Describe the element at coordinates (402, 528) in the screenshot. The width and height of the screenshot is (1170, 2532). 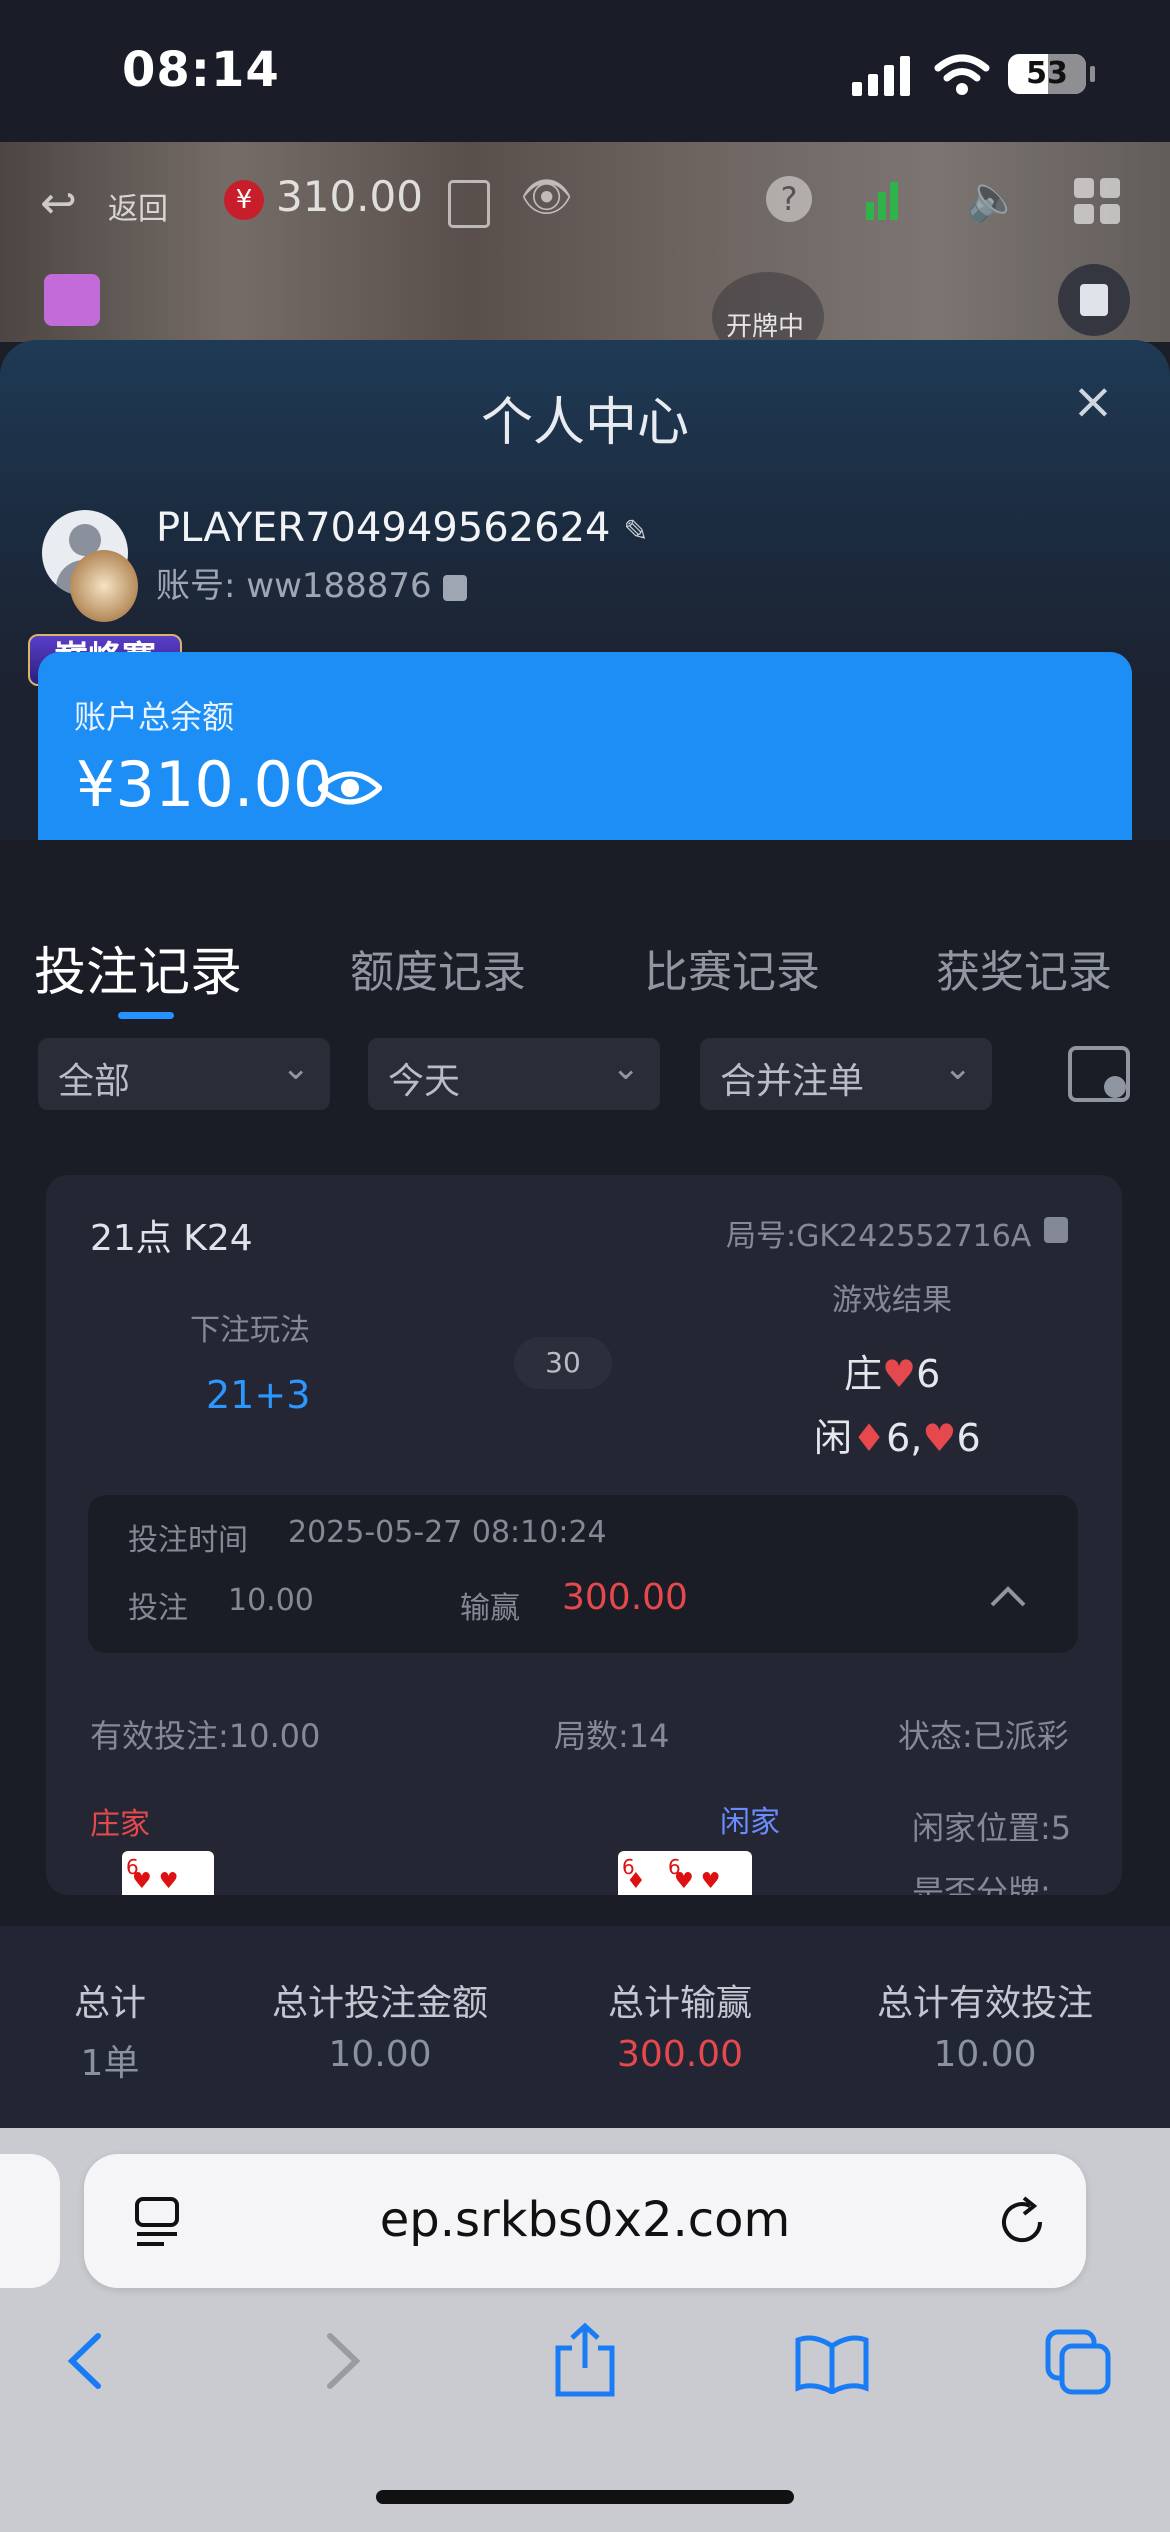
I see `player-name: PLAYER704949562624 ✎` at that location.